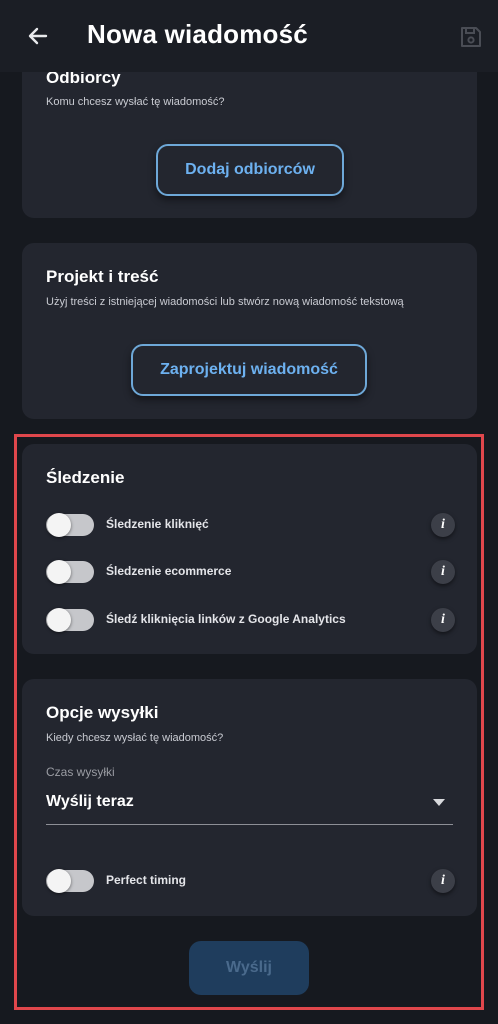  I want to click on send-button: Wyślij, so click(249, 968).